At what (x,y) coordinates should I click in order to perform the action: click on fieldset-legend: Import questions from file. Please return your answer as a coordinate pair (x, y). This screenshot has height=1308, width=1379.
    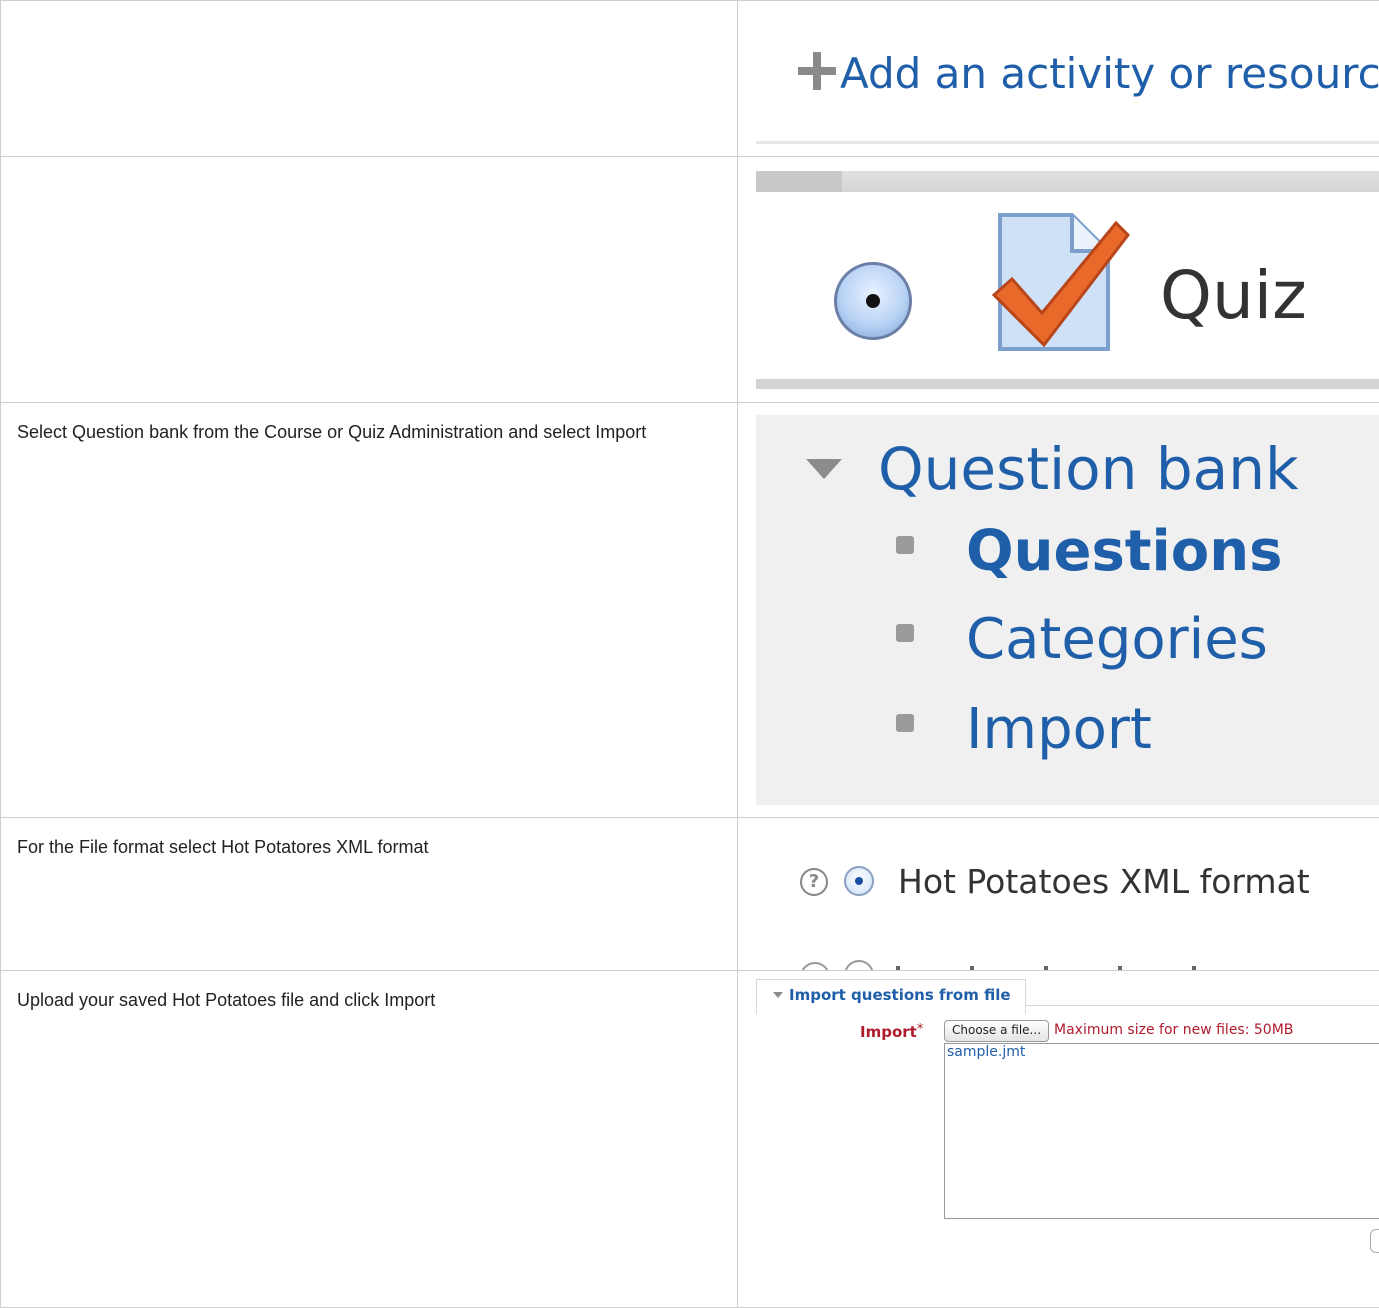
    Looking at the image, I should click on (891, 996).